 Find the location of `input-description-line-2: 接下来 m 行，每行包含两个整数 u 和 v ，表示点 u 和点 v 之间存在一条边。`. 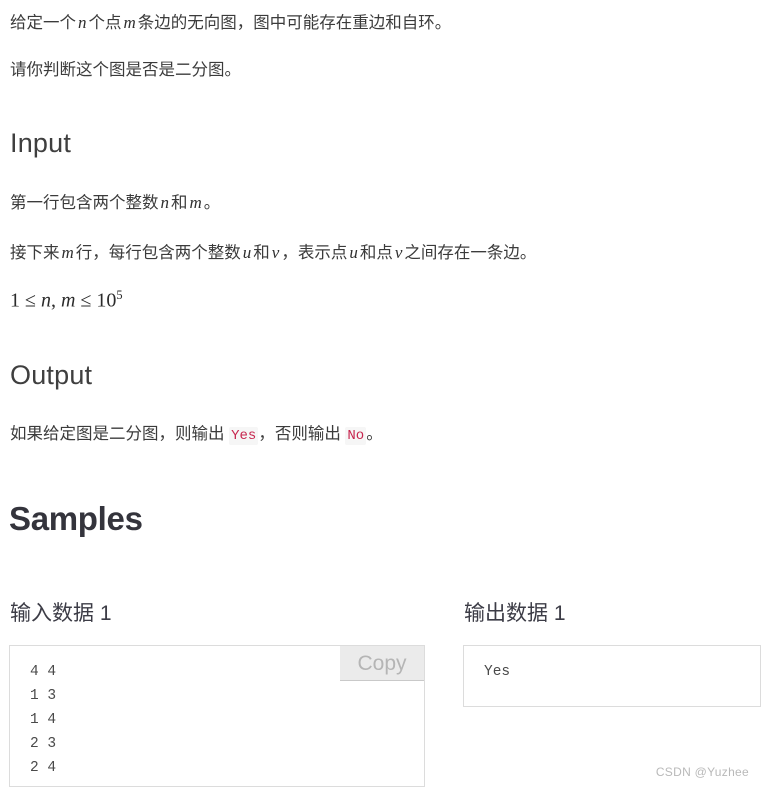

input-description-line-2: 接下来 m 行，每行包含两个整数 u 和 v ，表示点 u 和点 v 之间存在一条边。 is located at coordinates (273, 253).